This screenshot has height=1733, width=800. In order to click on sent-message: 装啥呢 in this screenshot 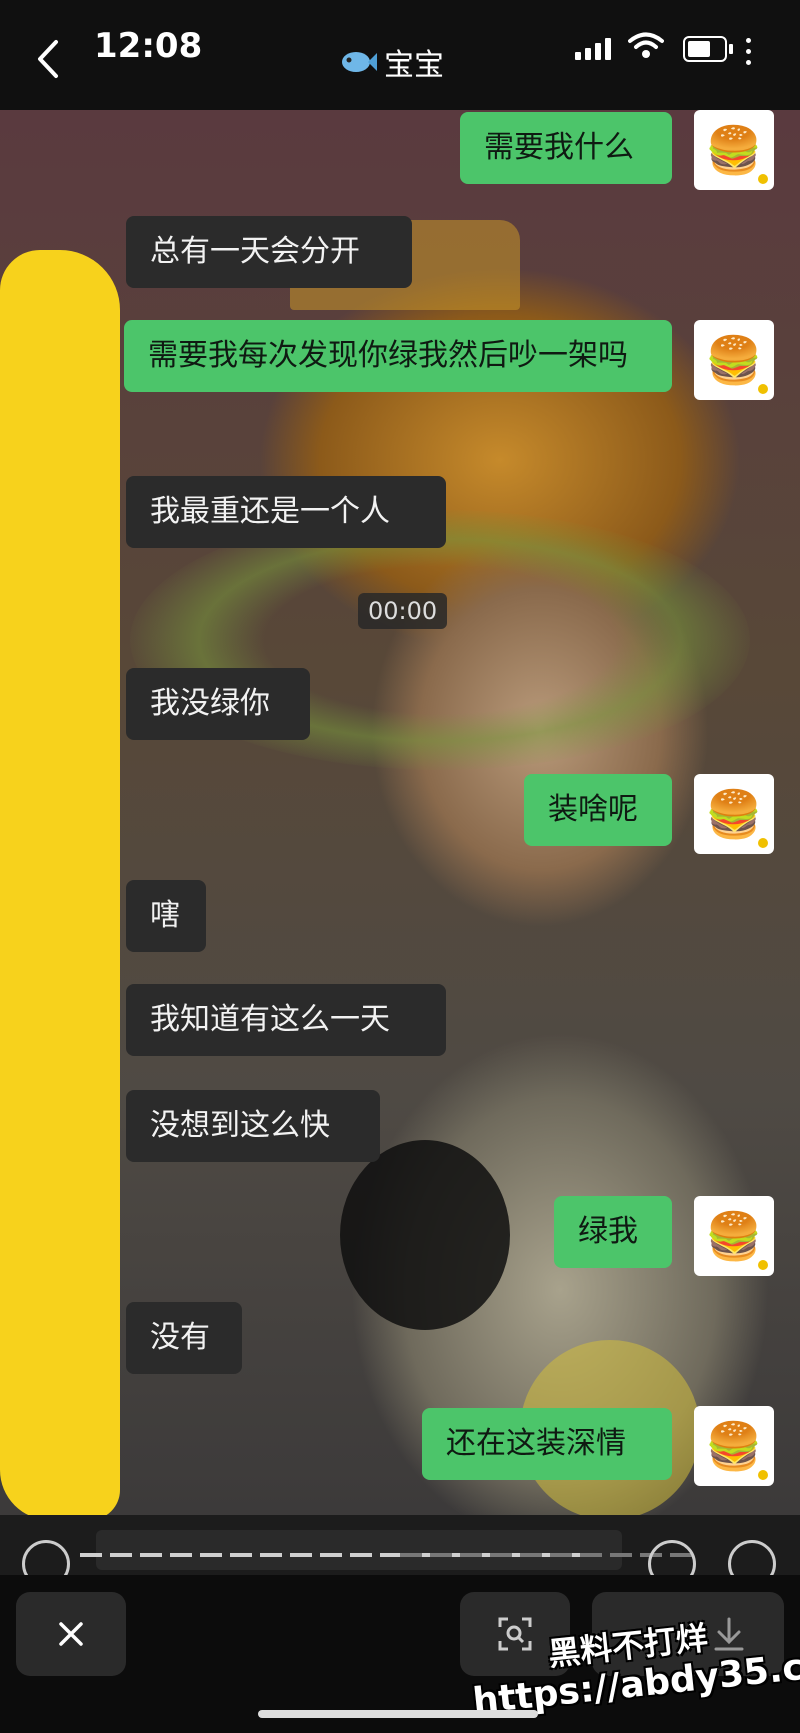, I will do `click(598, 810)`.